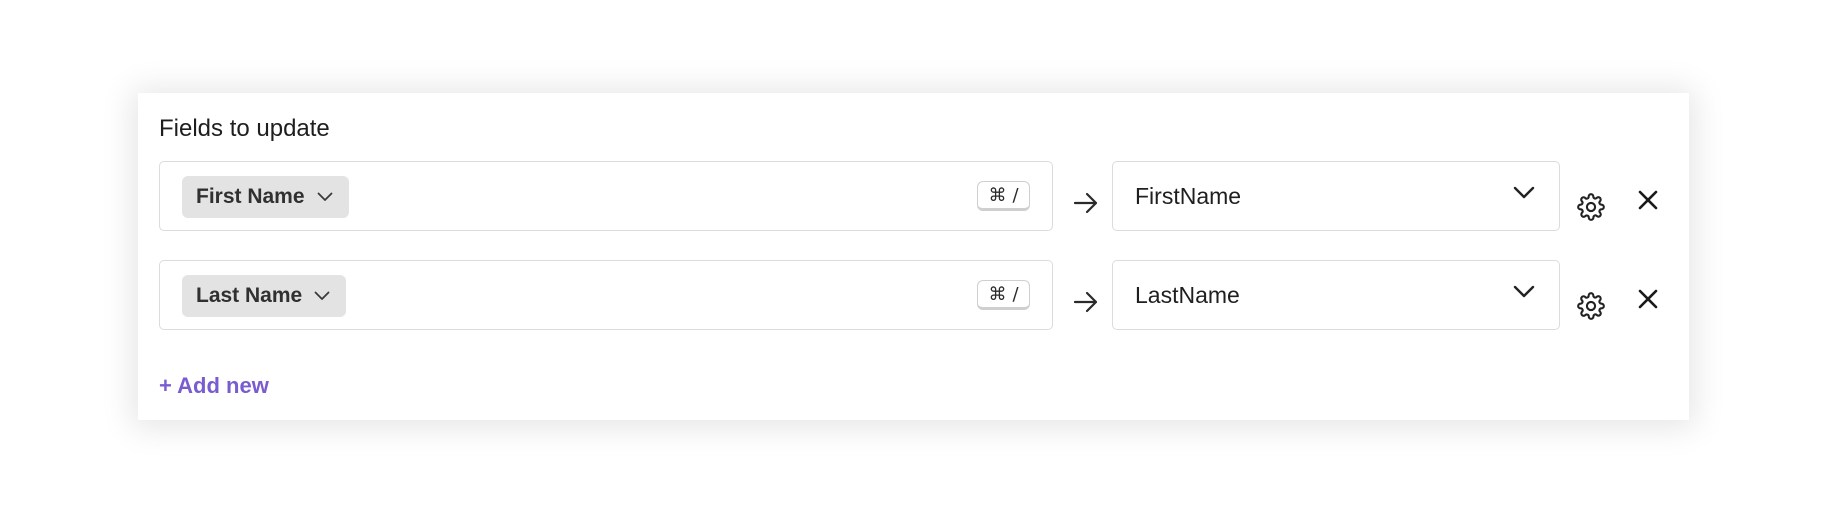 This screenshot has width=1834, height=530. I want to click on target-field-select: FirstName, so click(1336, 196).